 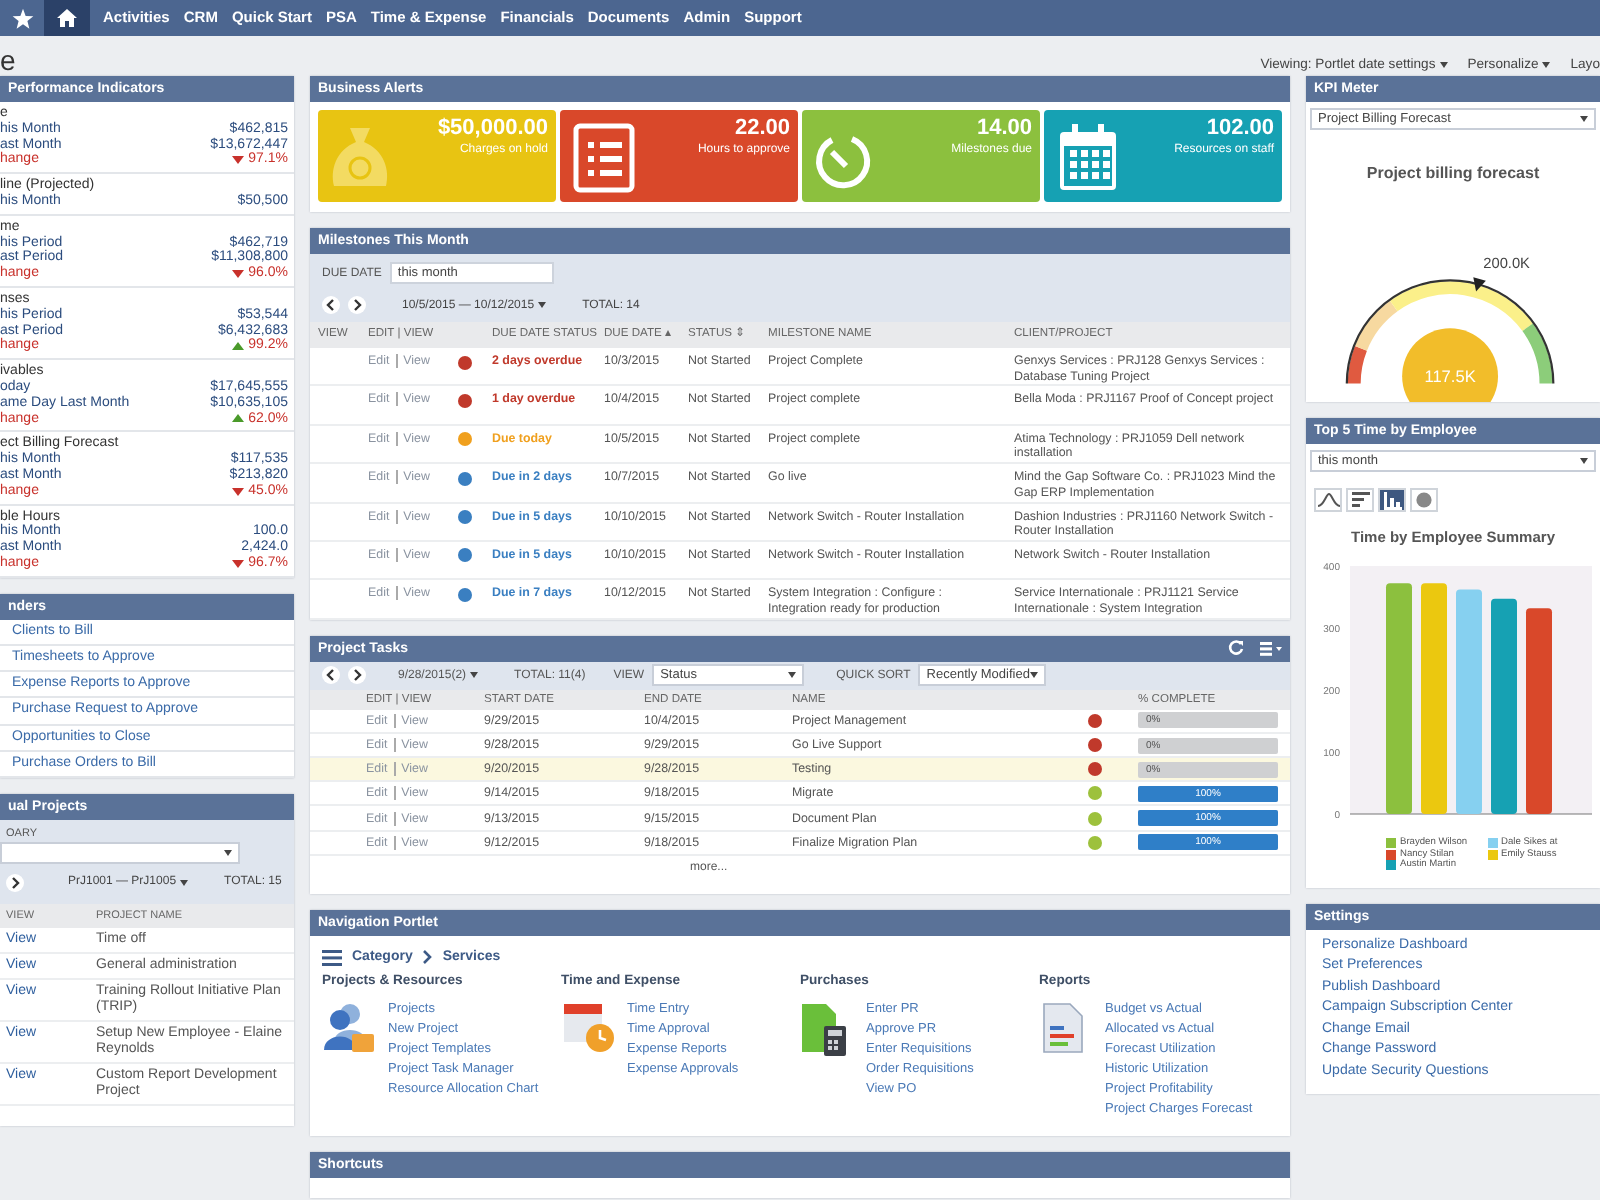 What do you see at coordinates (349, 1027) in the screenshot?
I see `people-icon` at bounding box center [349, 1027].